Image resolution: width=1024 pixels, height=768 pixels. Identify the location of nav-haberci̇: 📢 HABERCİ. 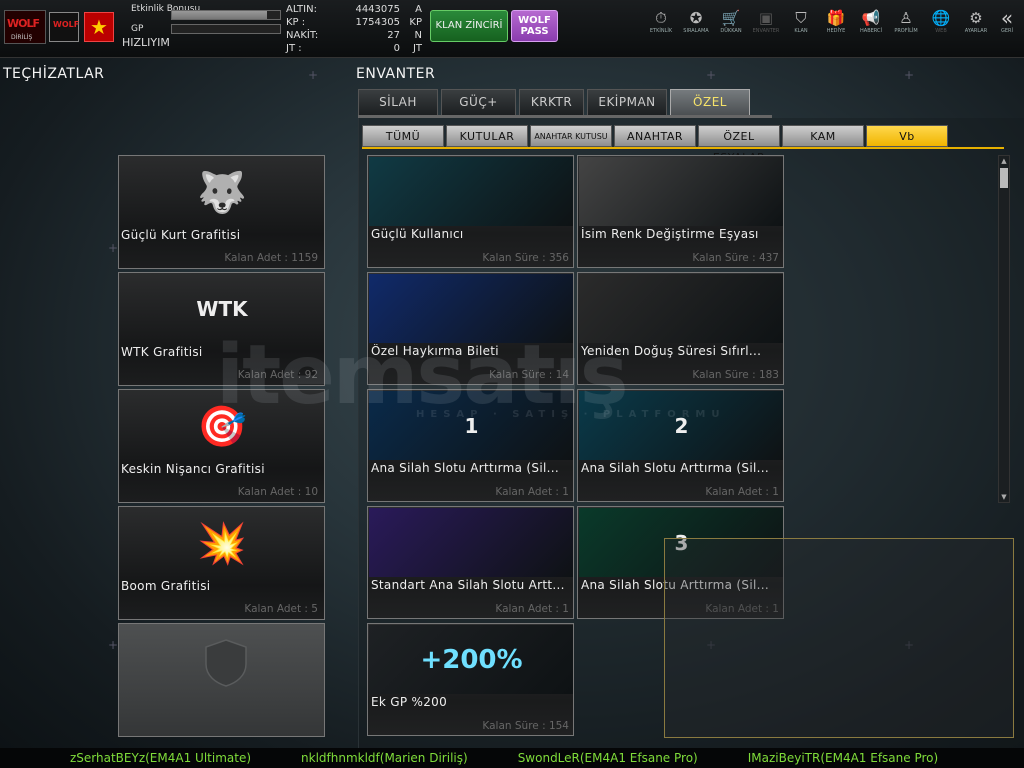
(871, 21).